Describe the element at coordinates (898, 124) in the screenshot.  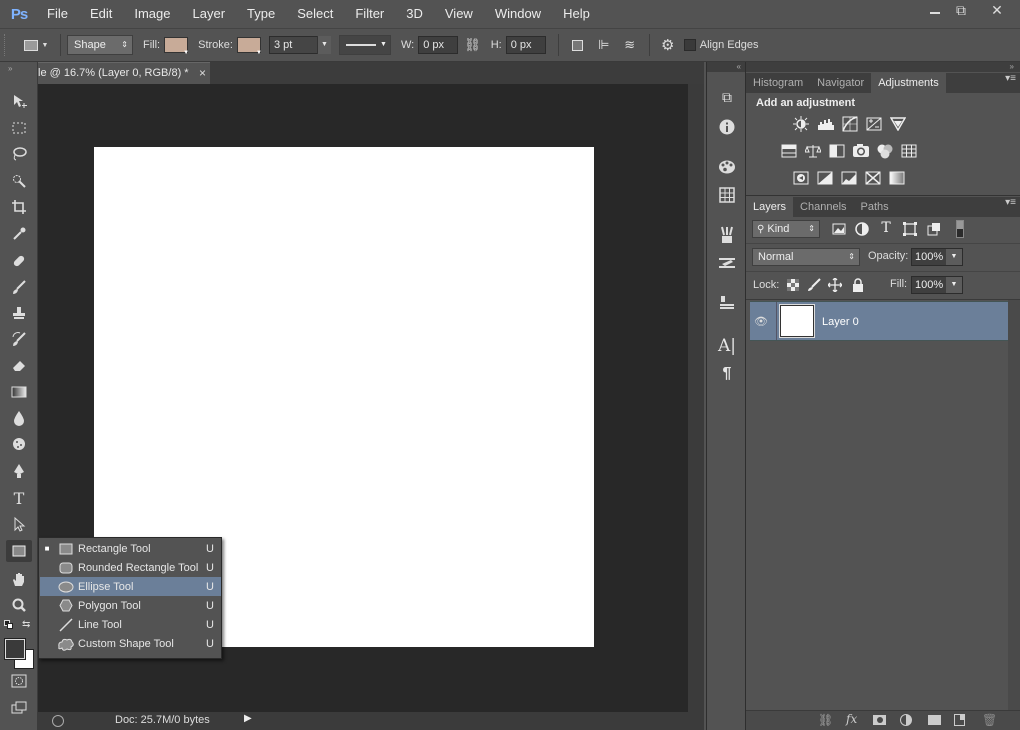
I see `vibrance-icon` at that location.